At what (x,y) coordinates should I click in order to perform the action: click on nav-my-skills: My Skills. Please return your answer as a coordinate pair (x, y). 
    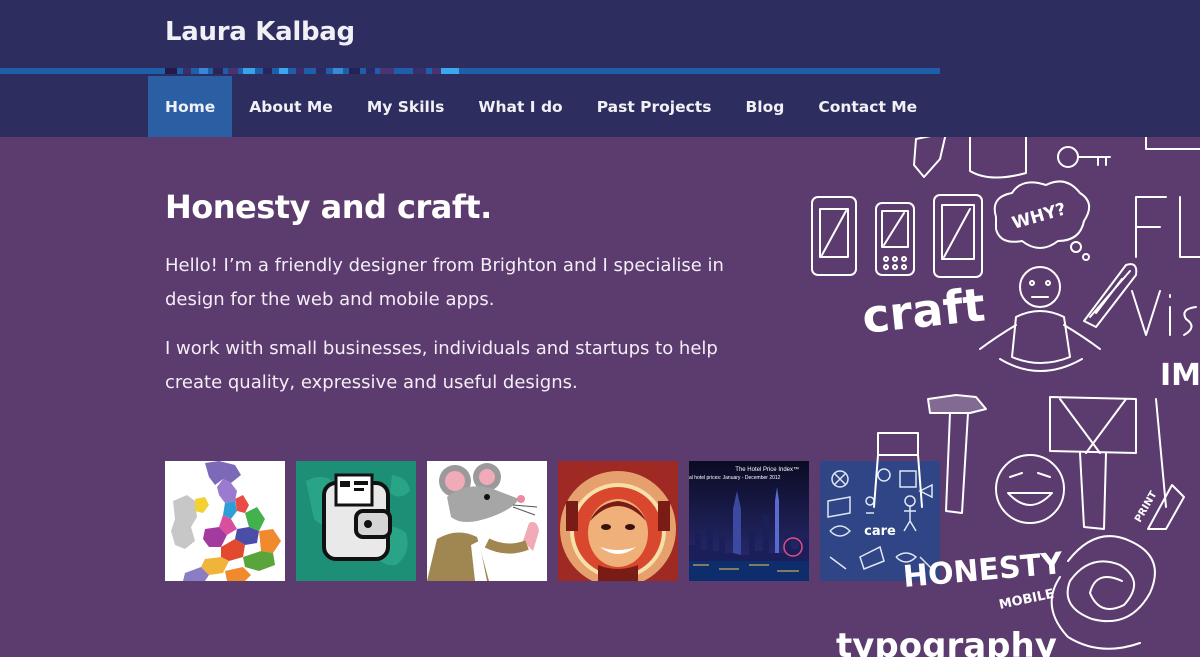
    Looking at the image, I should click on (406, 106).